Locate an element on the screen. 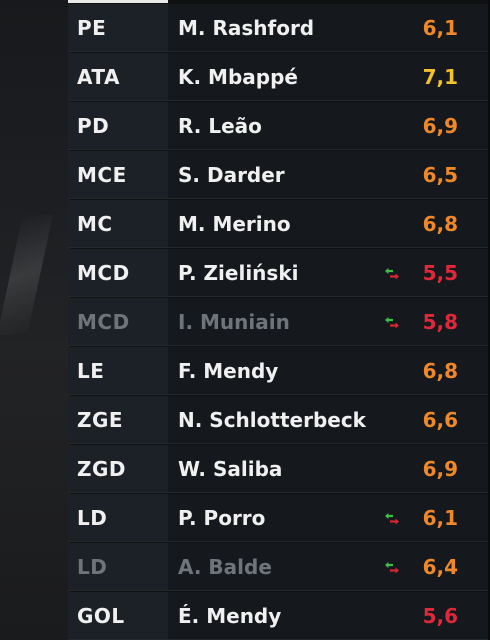  player-row: LD A. Balde 6,4 is located at coordinates (278, 567).